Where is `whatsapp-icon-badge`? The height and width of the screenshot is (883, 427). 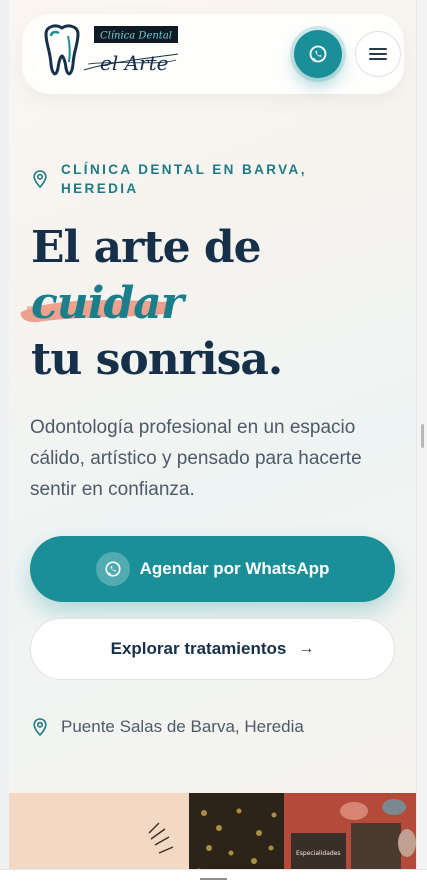 whatsapp-icon-badge is located at coordinates (112, 569).